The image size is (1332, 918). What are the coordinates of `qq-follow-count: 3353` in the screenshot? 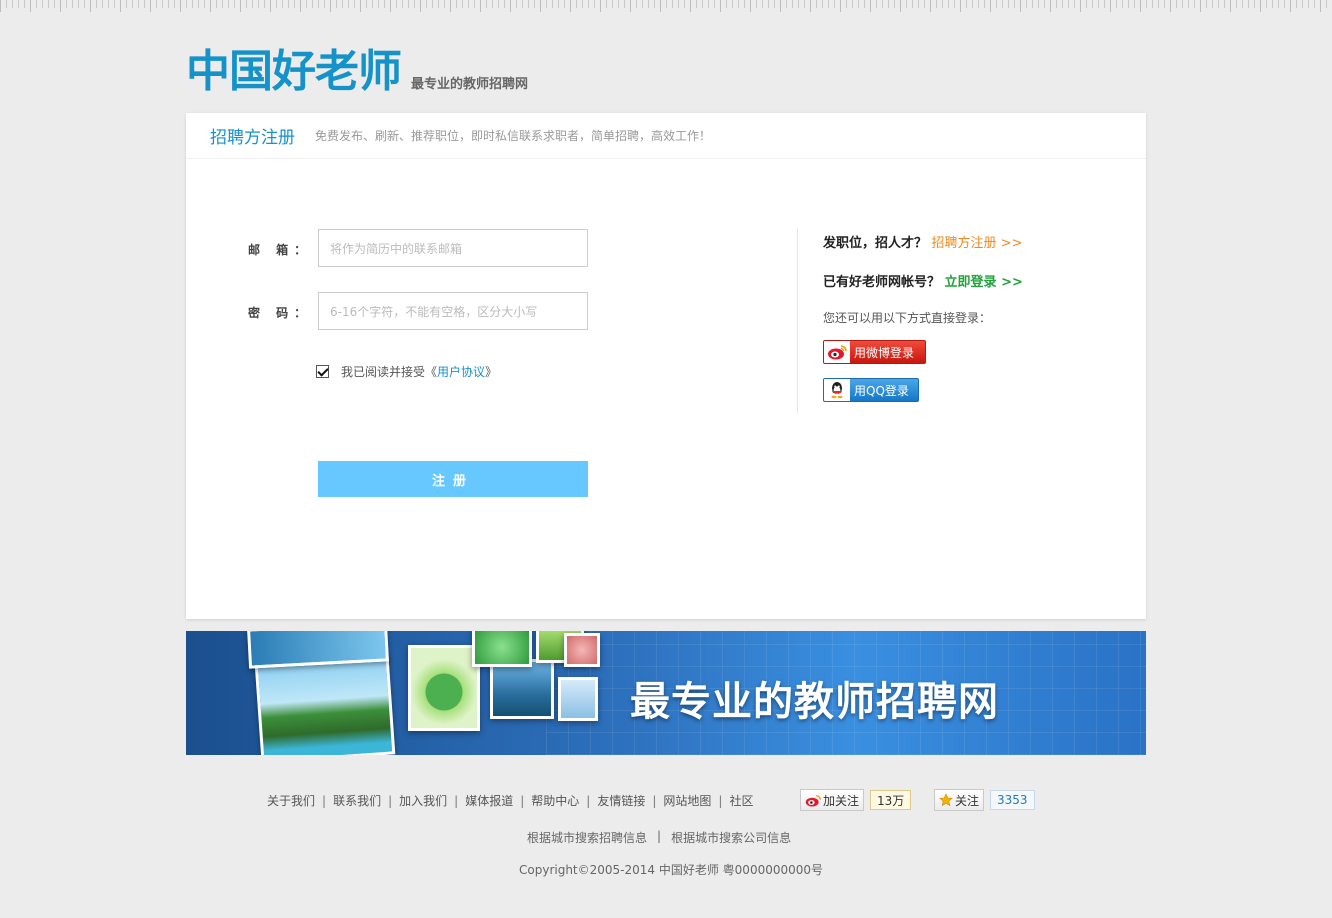 It's located at (1012, 800).